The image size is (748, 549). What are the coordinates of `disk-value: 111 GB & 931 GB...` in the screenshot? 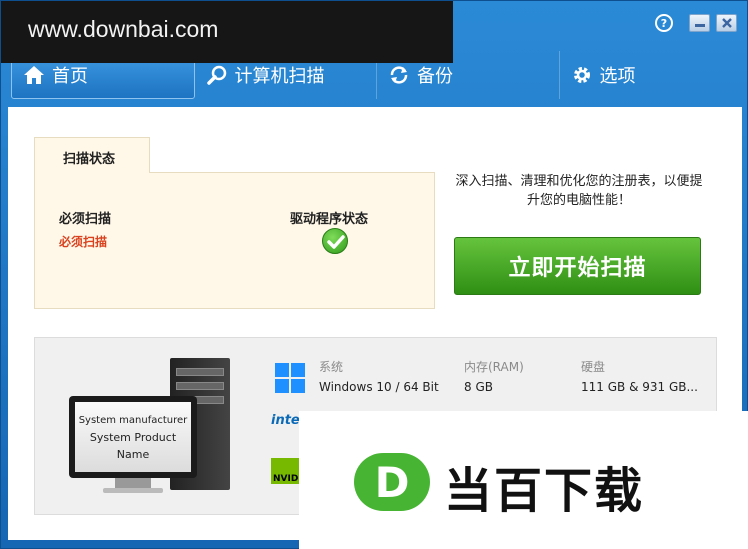 It's located at (639, 387).